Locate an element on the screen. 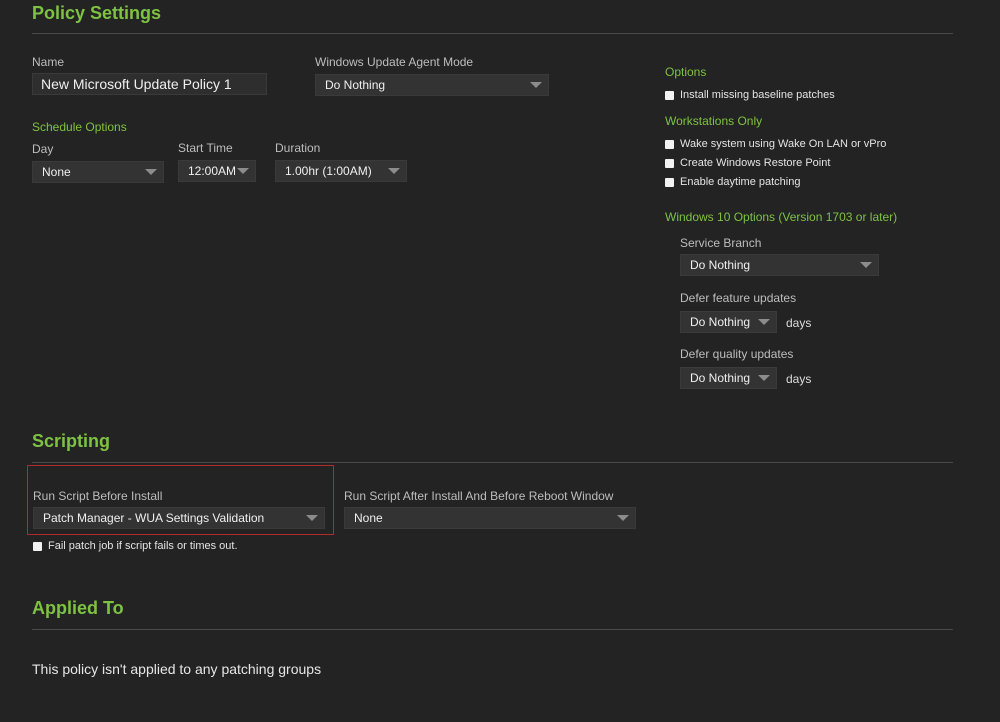  restore-point-label: Create Windows Restore Point is located at coordinates (755, 163).